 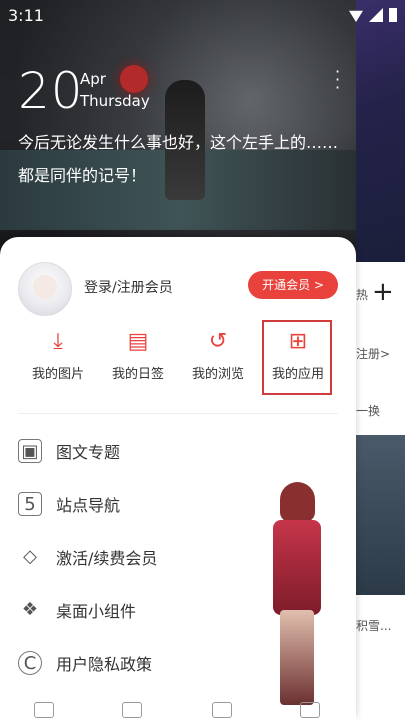 What do you see at coordinates (138, 341) in the screenshot?
I see `calendar-icon: ▤` at bounding box center [138, 341].